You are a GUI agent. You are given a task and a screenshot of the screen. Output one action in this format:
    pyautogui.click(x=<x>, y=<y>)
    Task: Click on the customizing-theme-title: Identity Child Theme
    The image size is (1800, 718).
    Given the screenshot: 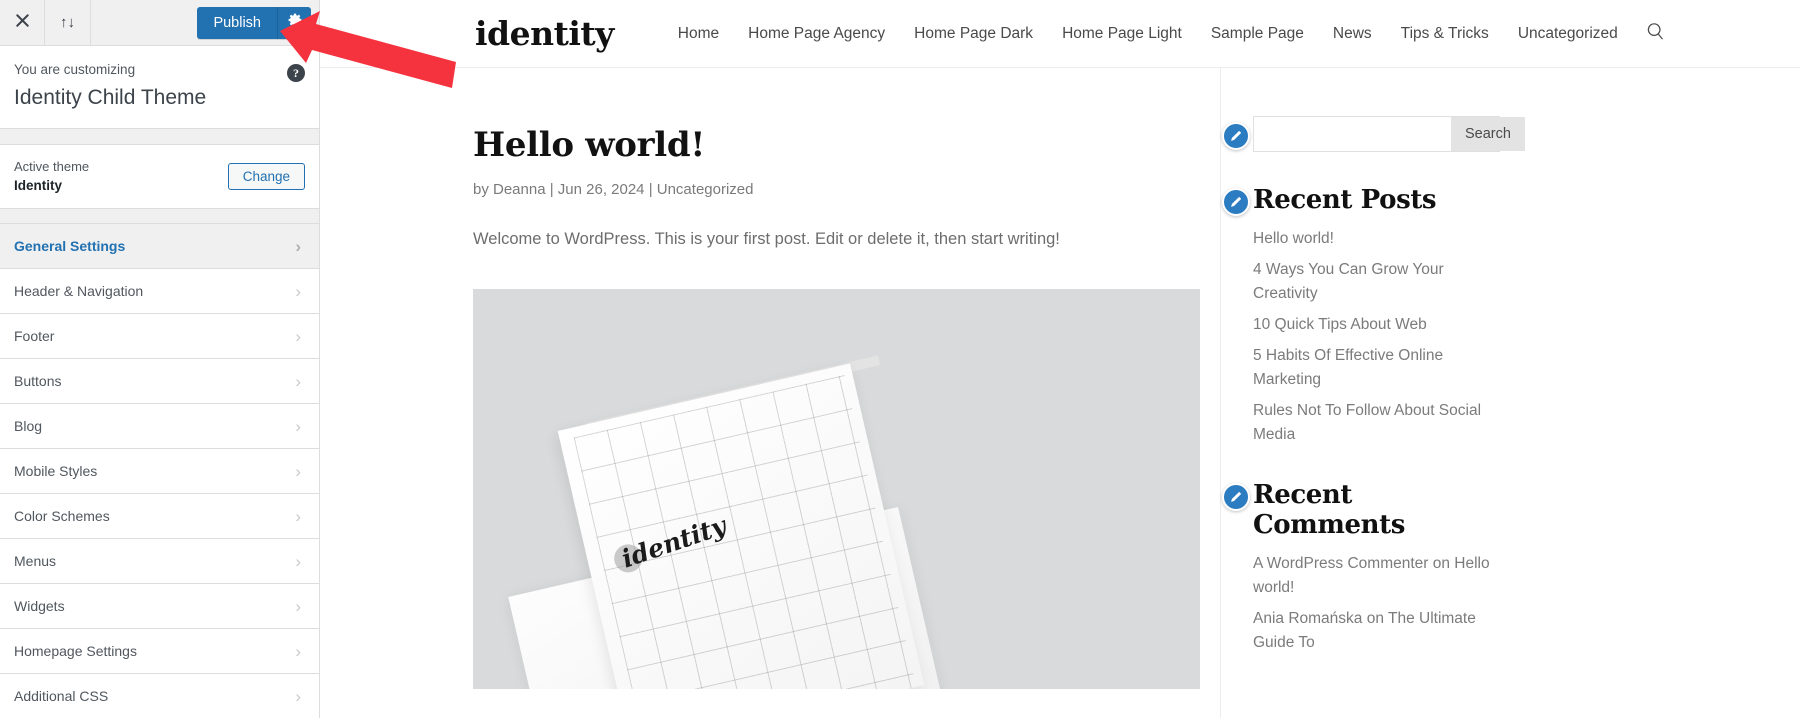 What is the action you would take?
    pyautogui.click(x=110, y=98)
    